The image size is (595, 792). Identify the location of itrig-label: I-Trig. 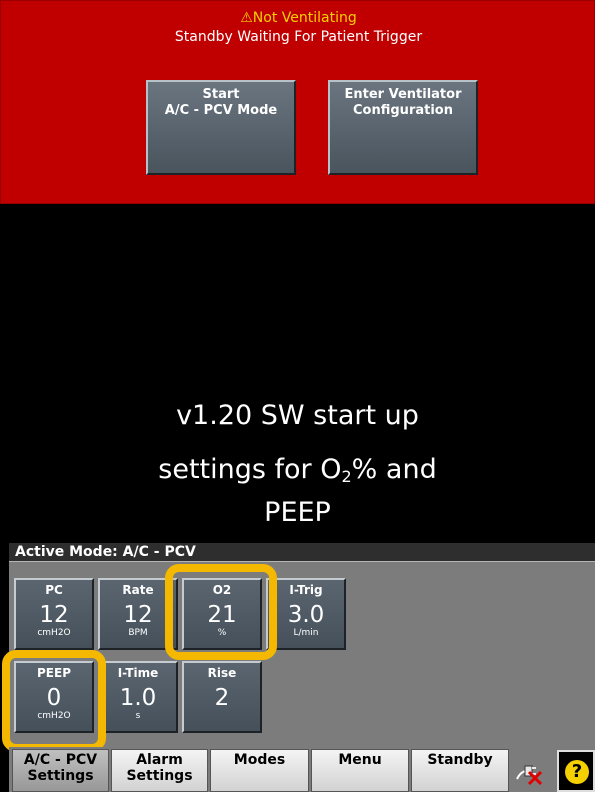
(306, 590).